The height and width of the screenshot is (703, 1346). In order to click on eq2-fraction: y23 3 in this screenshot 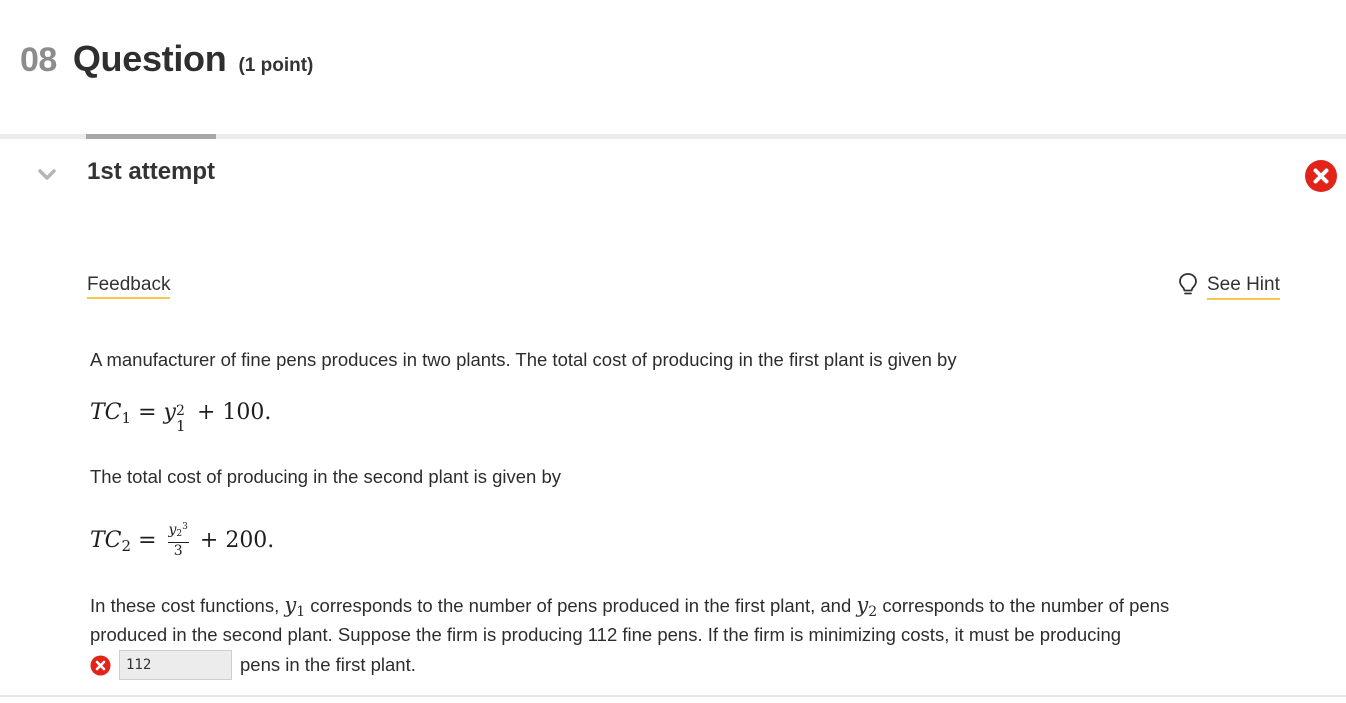, I will do `click(178, 539)`.